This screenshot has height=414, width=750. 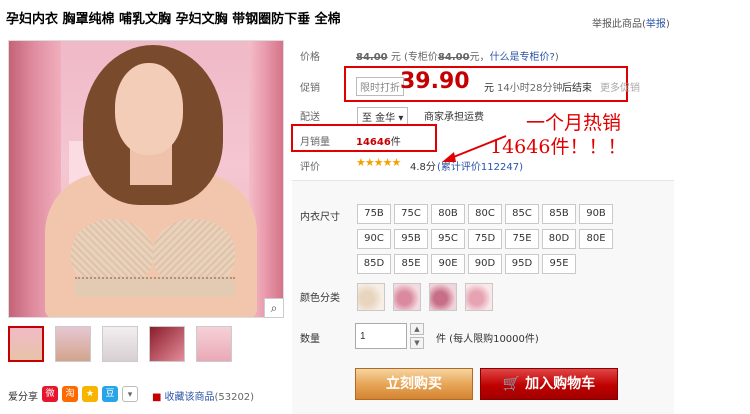 I want to click on report-suffix: ), so click(x=667, y=24).